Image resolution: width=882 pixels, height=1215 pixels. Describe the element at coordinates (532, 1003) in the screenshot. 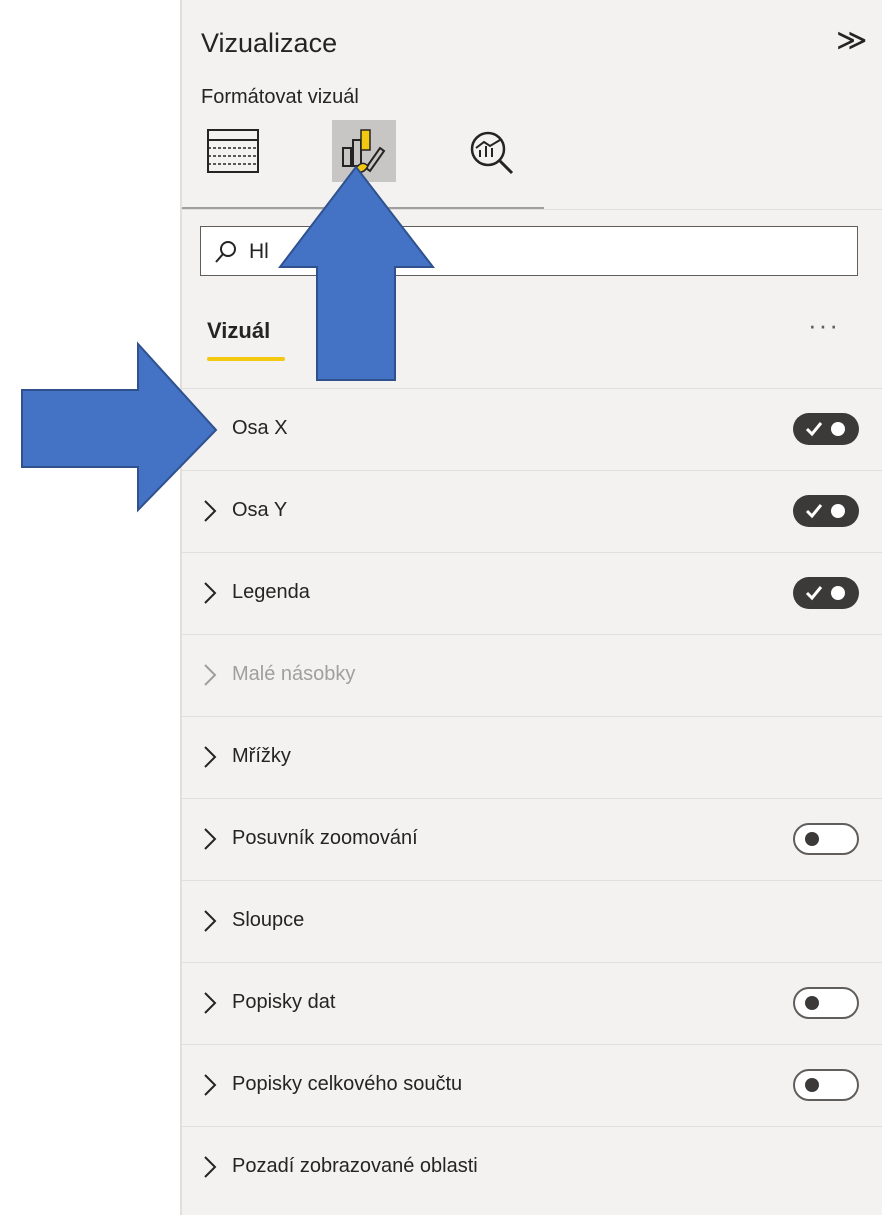

I see `format-section-row: Popisky dat` at that location.